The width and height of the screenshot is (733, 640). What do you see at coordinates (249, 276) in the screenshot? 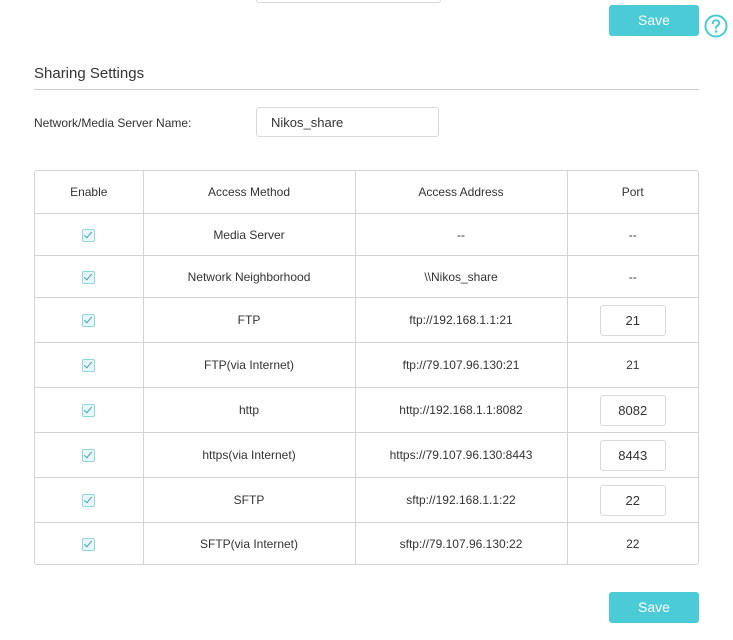
I see `access-method: Network Neighborhood` at bounding box center [249, 276].